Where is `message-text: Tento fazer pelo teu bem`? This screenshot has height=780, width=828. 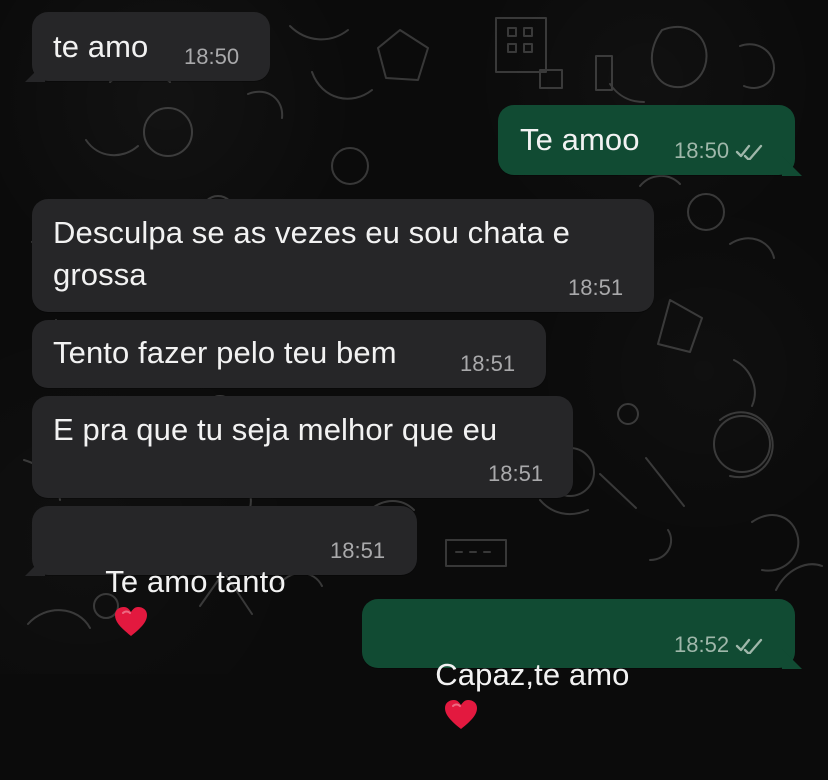 message-text: Tento fazer pelo teu bem is located at coordinates (225, 352).